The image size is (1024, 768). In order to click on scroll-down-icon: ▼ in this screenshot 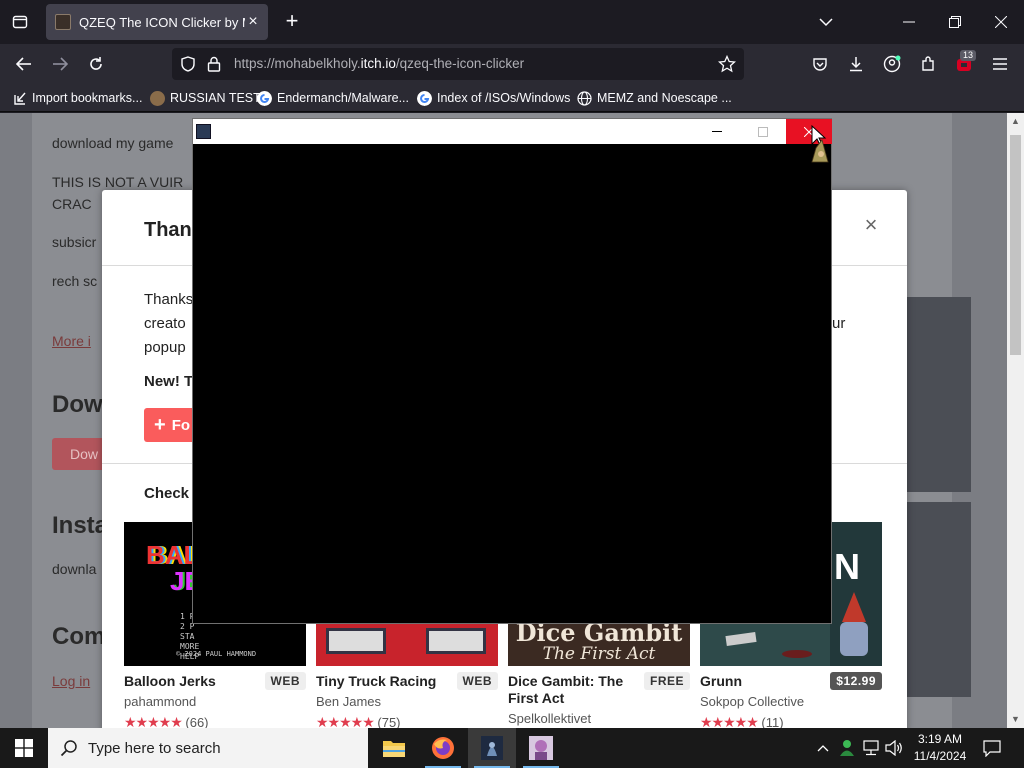, I will do `click(1015, 719)`.